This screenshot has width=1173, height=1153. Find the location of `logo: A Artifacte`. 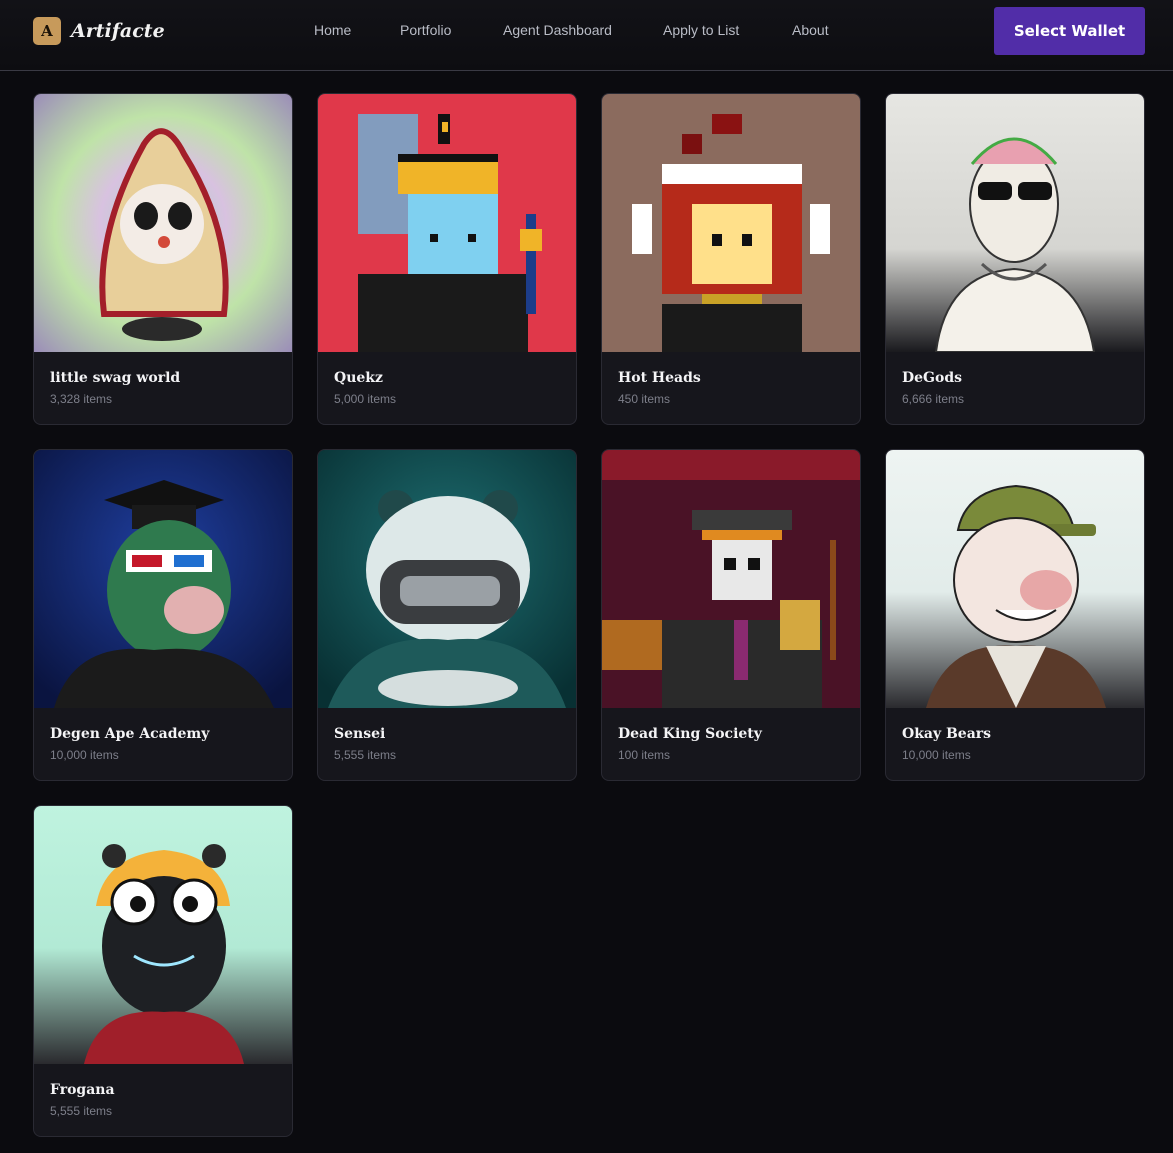

logo: A Artifacte is located at coordinates (99, 31).